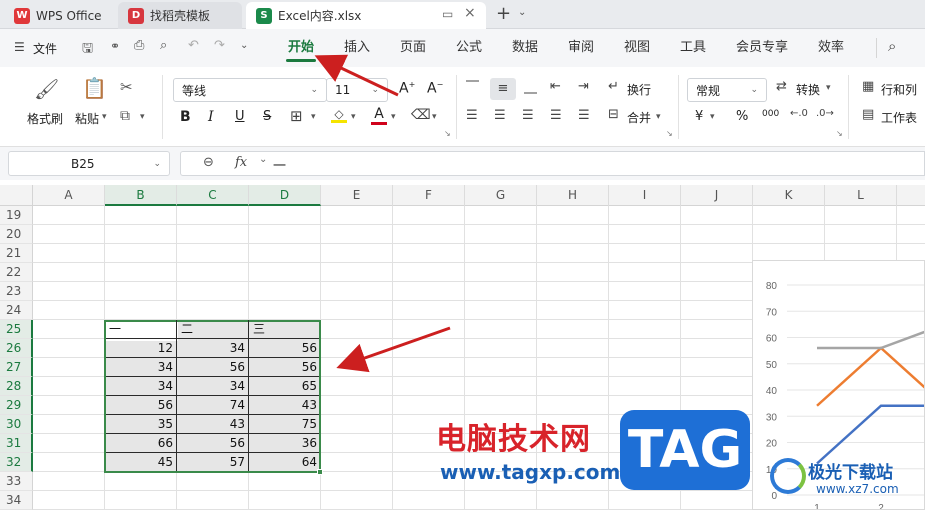 The width and height of the screenshot is (925, 510). I want to click on wrap-text-label: 换行, so click(639, 89).